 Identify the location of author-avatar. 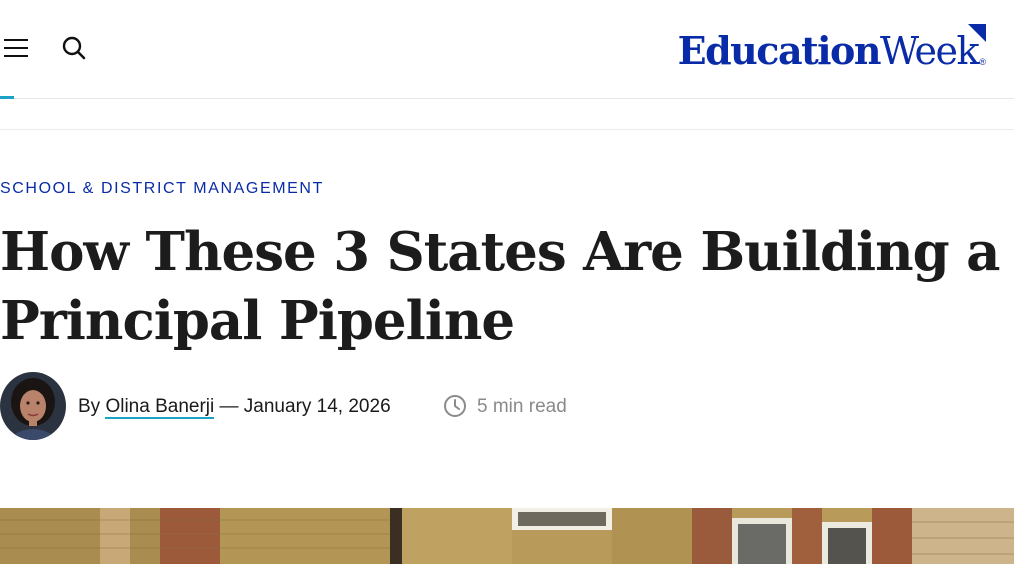
(33, 406).